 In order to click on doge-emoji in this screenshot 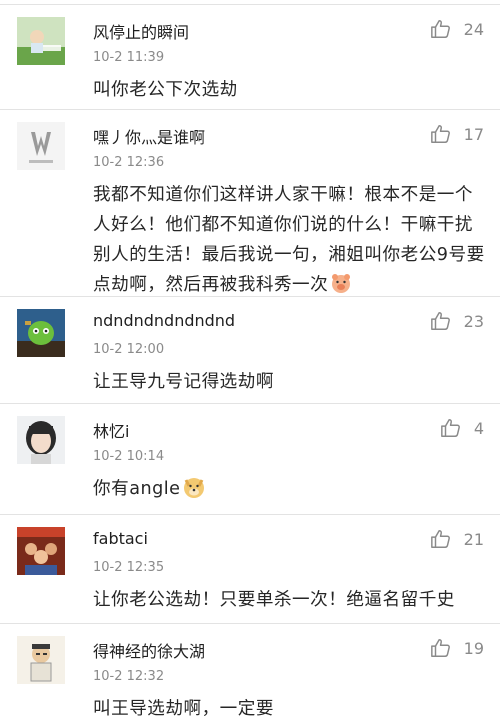, I will do `click(194, 487)`.